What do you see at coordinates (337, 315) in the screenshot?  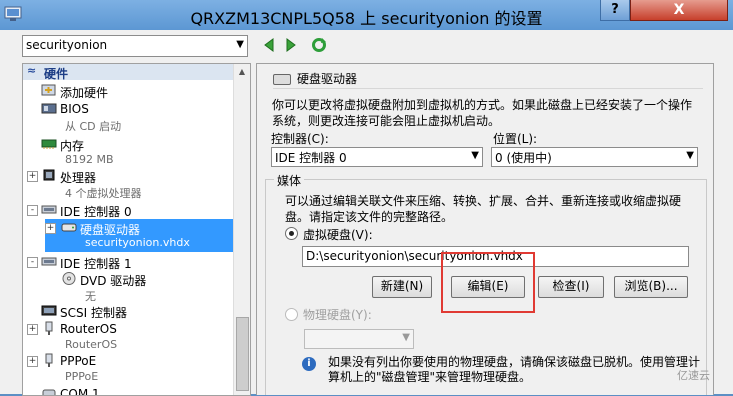 I see `physical-disk-label: 物理硬盘(Y):` at bounding box center [337, 315].